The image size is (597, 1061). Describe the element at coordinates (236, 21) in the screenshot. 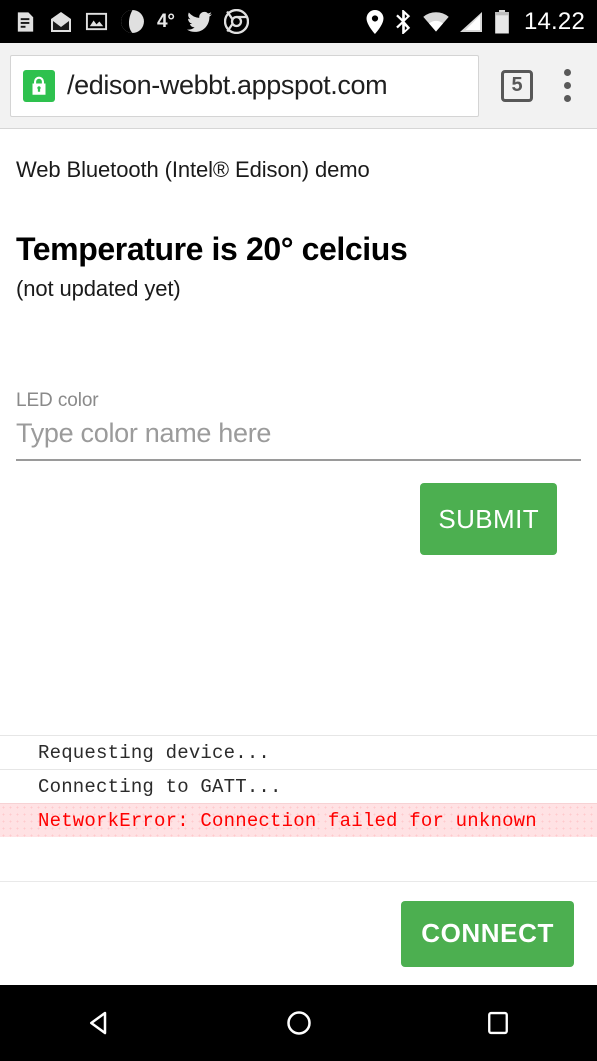

I see `chrome-icon` at that location.